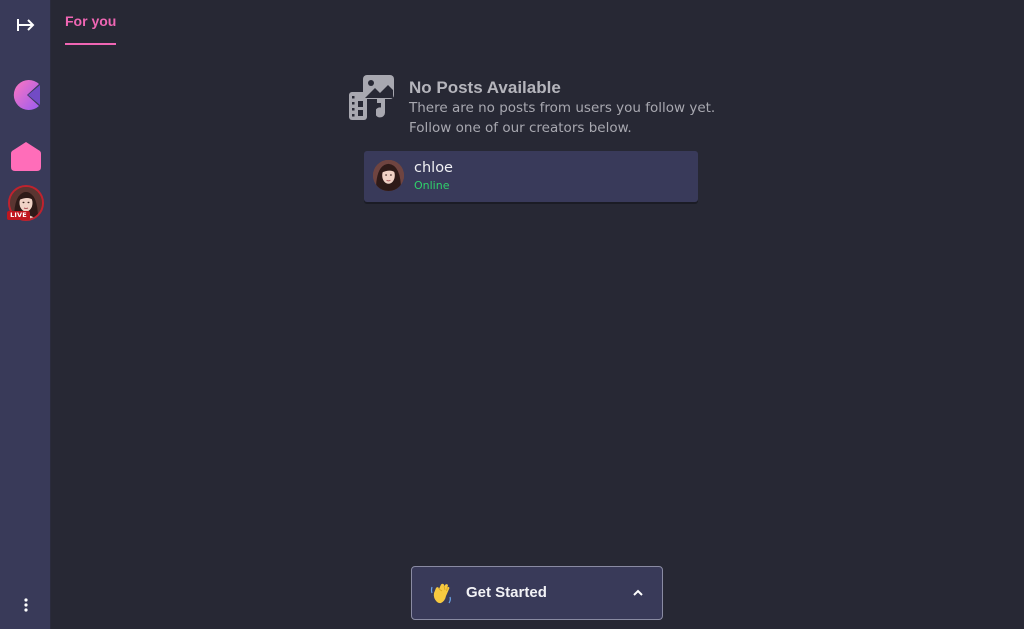 The height and width of the screenshot is (629, 1024). I want to click on empty-state-title: No Posts Available, so click(485, 87).